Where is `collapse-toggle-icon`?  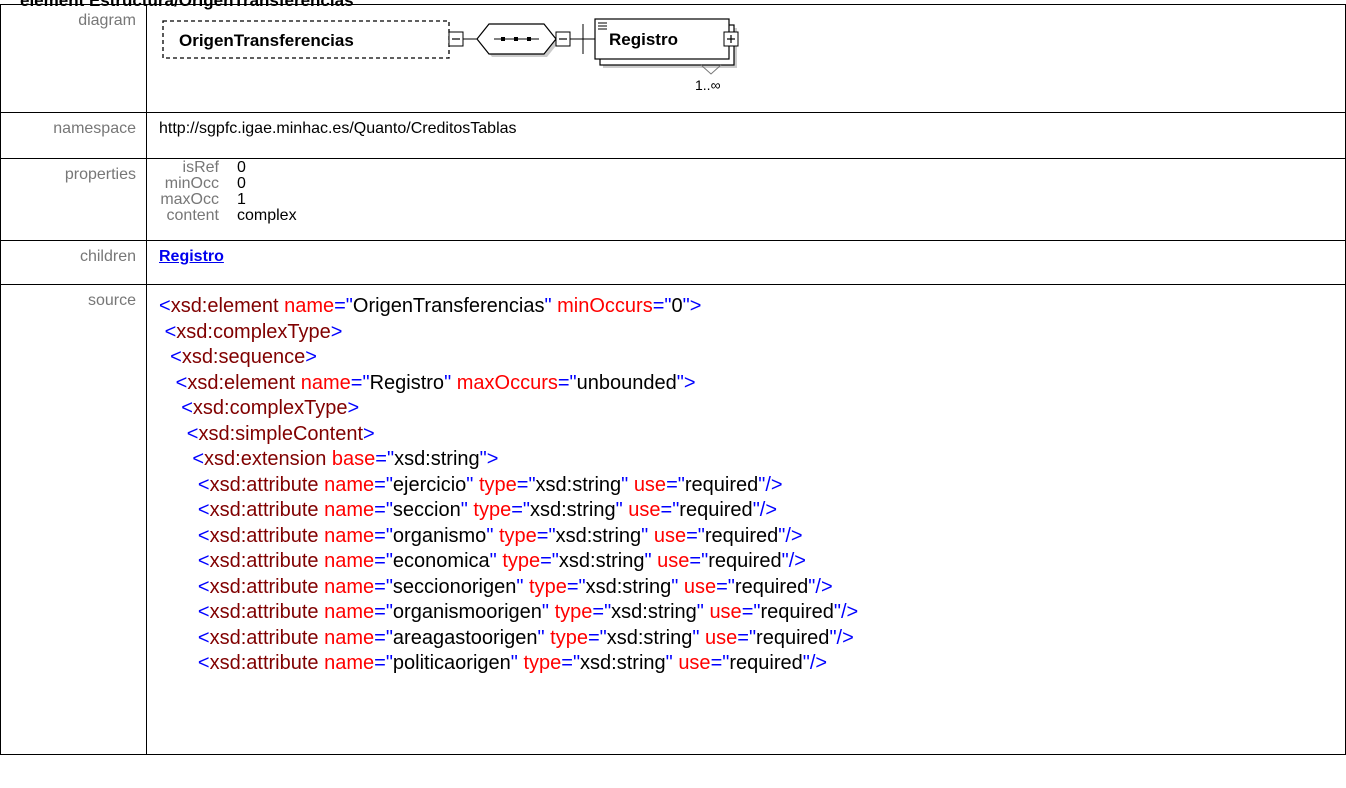
collapse-toggle-icon is located at coordinates (456, 39).